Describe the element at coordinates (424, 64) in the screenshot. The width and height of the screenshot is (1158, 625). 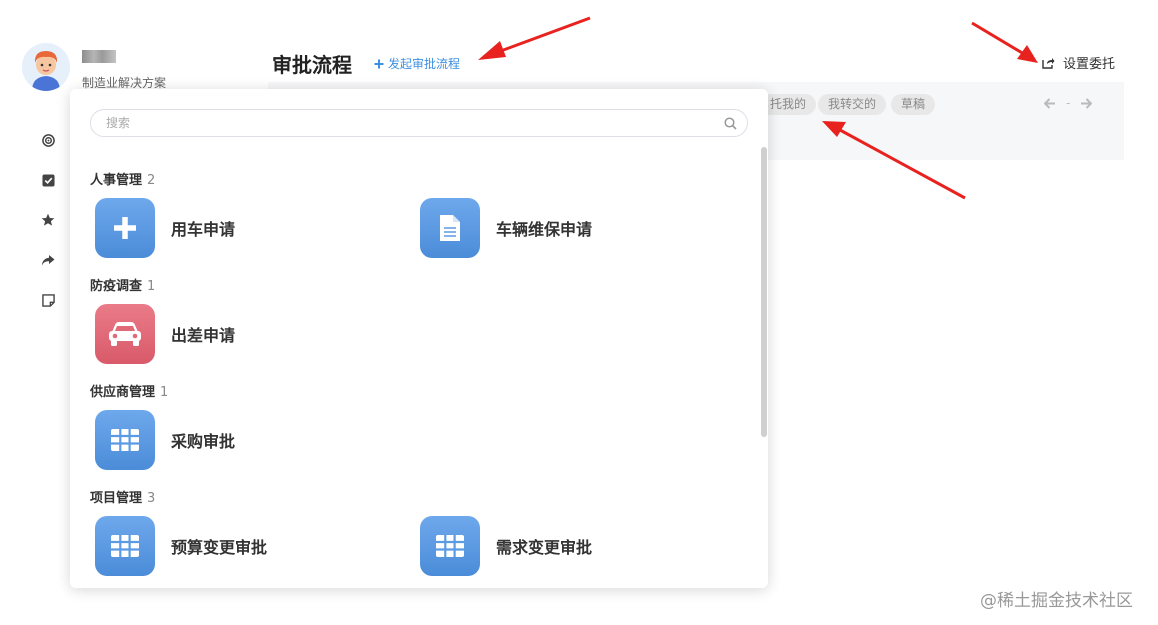
I see `start-approval-flow-label: 发起审批流程` at that location.